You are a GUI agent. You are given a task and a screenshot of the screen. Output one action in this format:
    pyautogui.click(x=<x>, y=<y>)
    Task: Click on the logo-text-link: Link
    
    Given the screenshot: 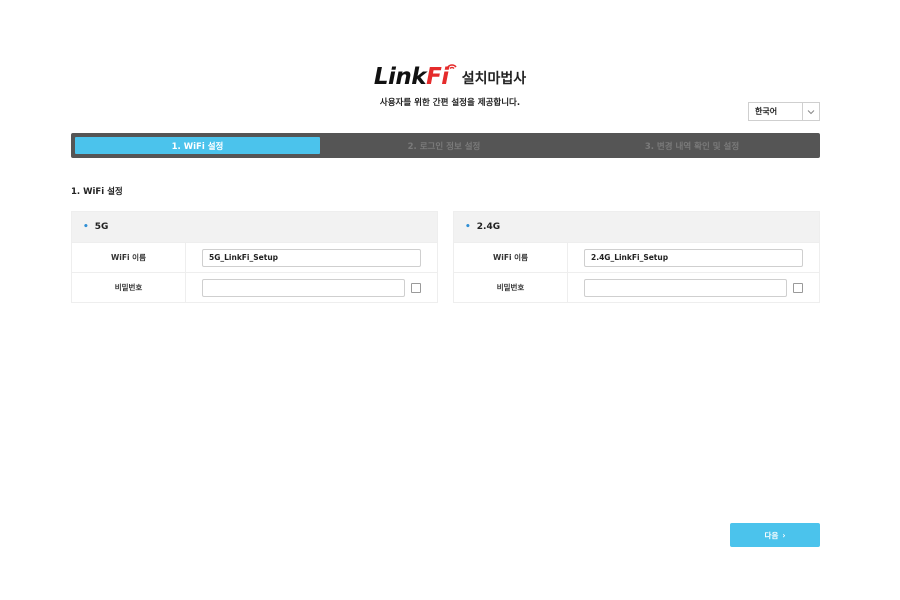 What is the action you would take?
    pyautogui.click(x=400, y=77)
    